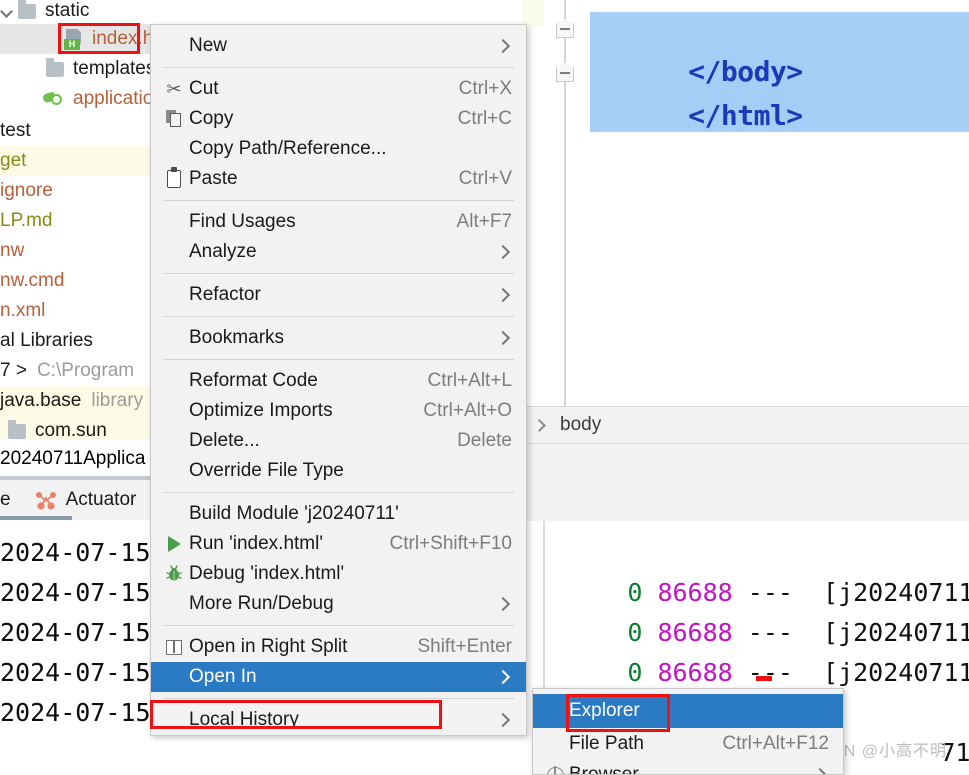 The height and width of the screenshot is (775, 969). I want to click on tree-item-label: static, so click(67, 10).